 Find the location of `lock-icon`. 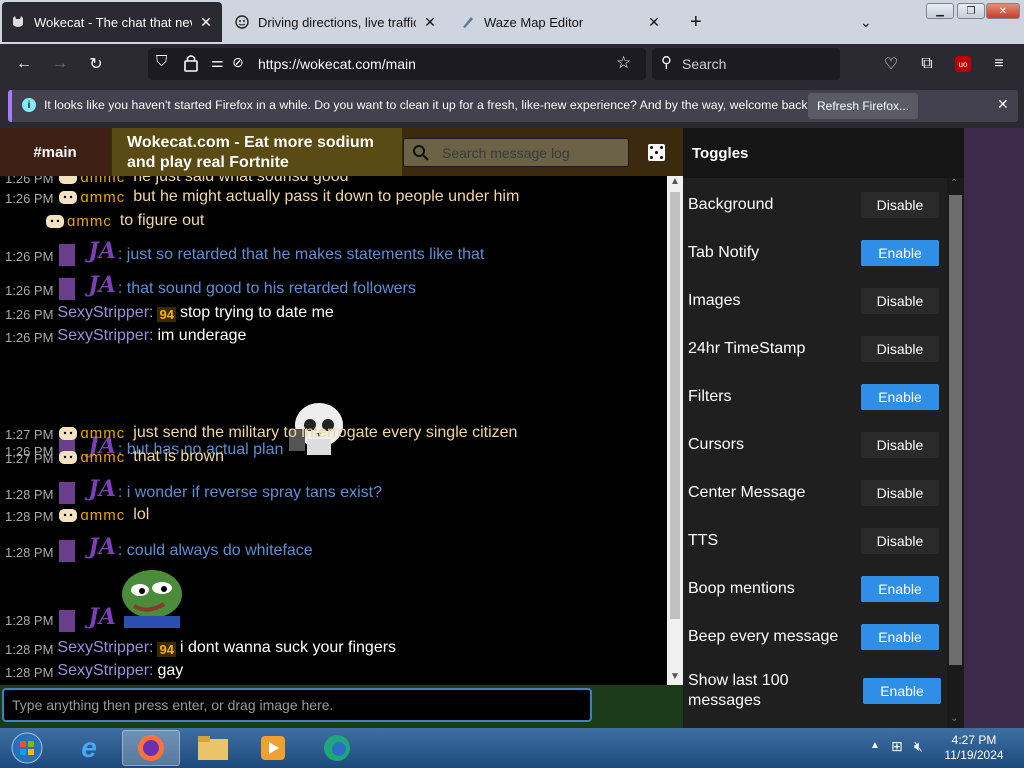

lock-icon is located at coordinates (191, 63).